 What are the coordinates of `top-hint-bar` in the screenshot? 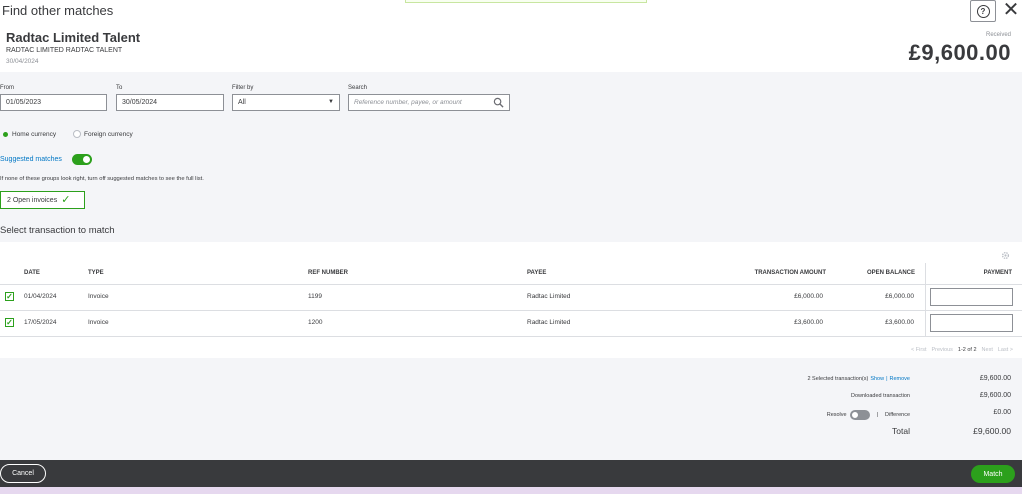 It's located at (526, 1).